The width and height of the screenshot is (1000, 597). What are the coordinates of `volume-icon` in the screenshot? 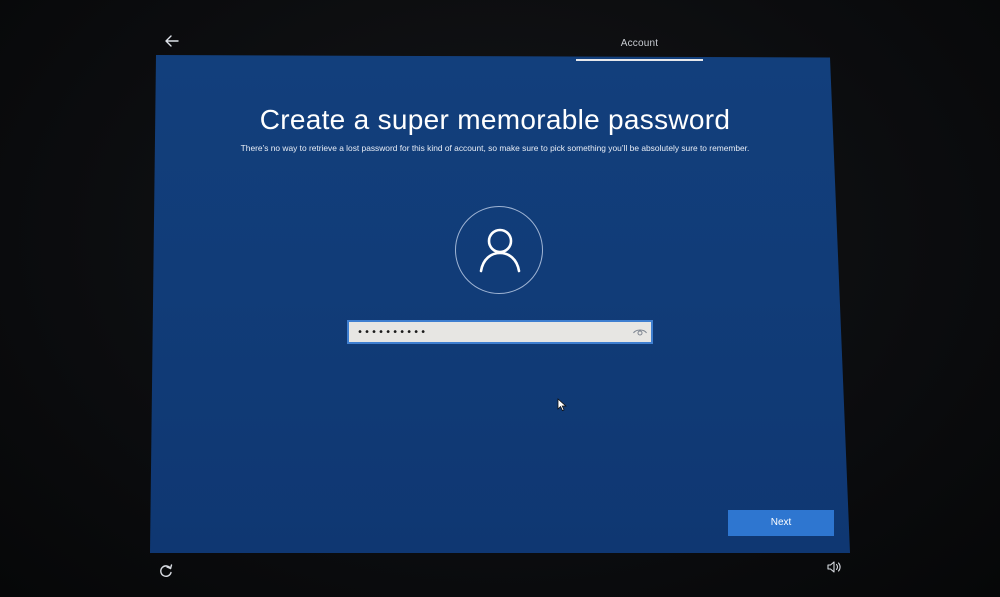 It's located at (834, 567).